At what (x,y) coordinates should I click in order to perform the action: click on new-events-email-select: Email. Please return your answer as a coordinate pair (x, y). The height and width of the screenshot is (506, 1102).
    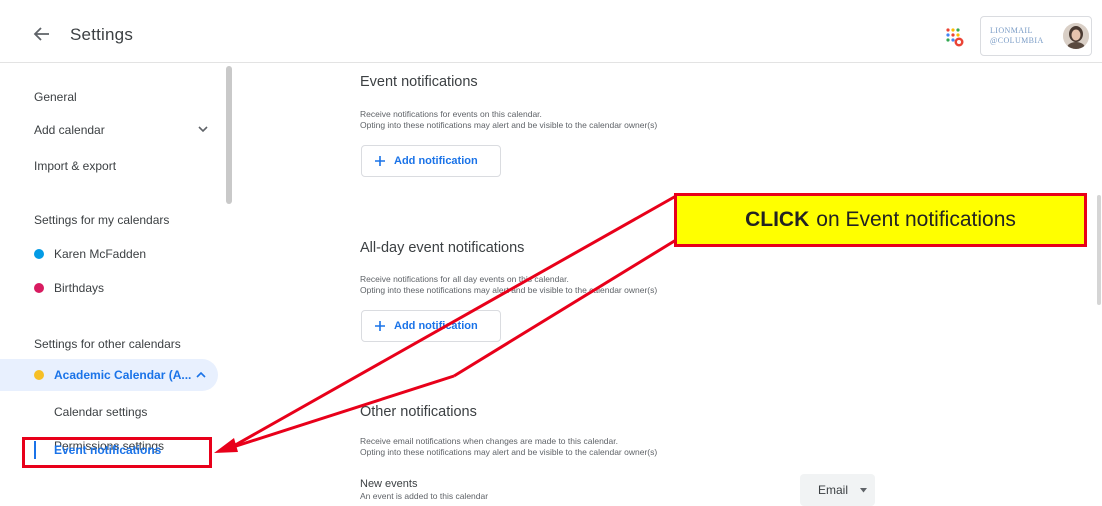
    Looking at the image, I should click on (837, 490).